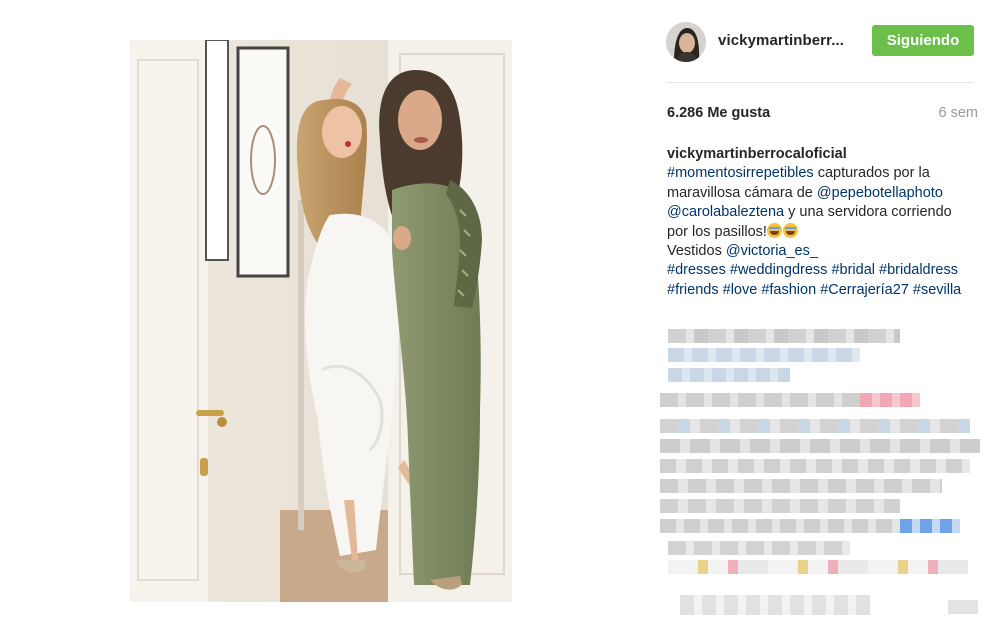  I want to click on hashtag-link: #sevilla, so click(937, 290).